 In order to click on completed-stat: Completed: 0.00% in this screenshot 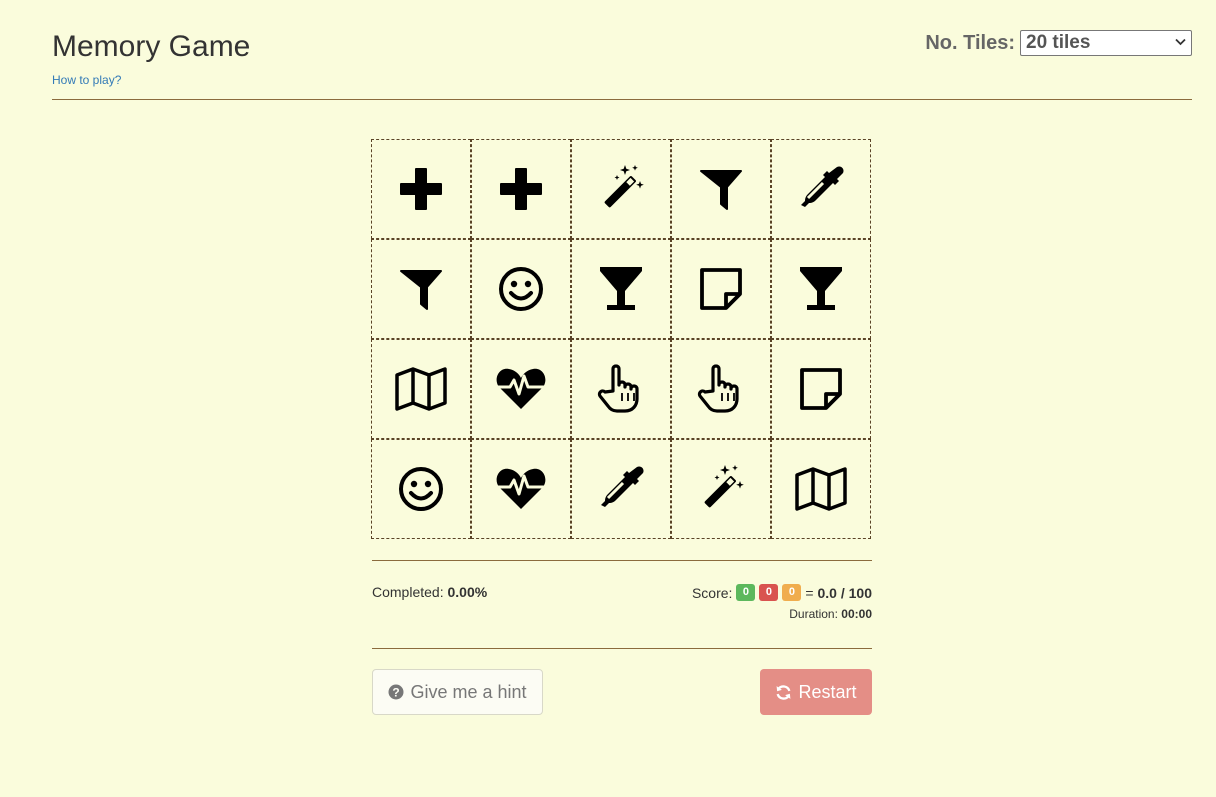, I will do `click(429, 592)`.